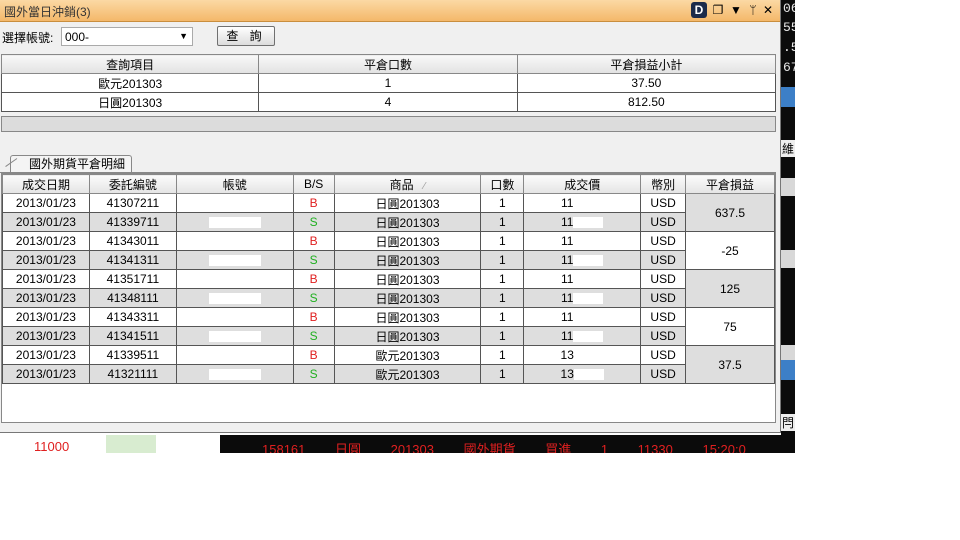 This screenshot has width=960, height=540. Describe the element at coordinates (313, 184) in the screenshot. I see `column-header: B/S` at that location.